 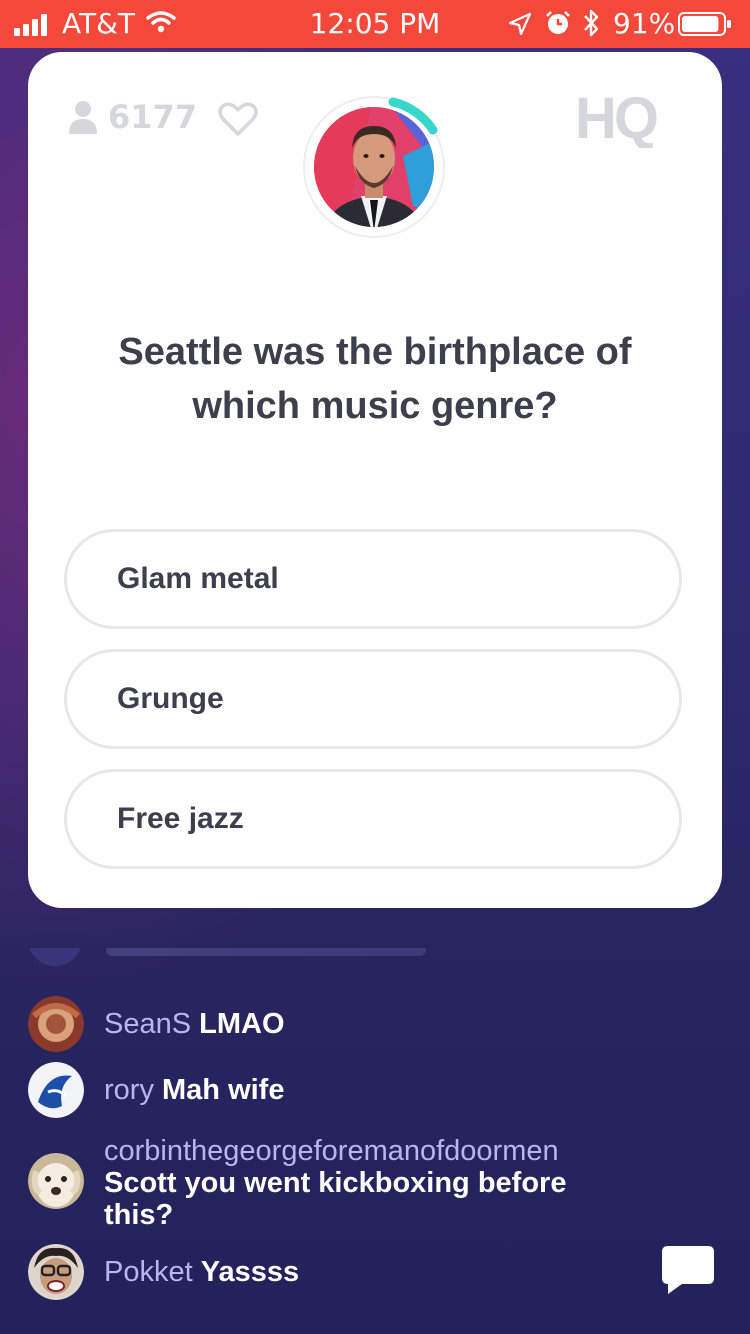 What do you see at coordinates (180, 818) in the screenshot?
I see `answer-label: Free jazz` at bounding box center [180, 818].